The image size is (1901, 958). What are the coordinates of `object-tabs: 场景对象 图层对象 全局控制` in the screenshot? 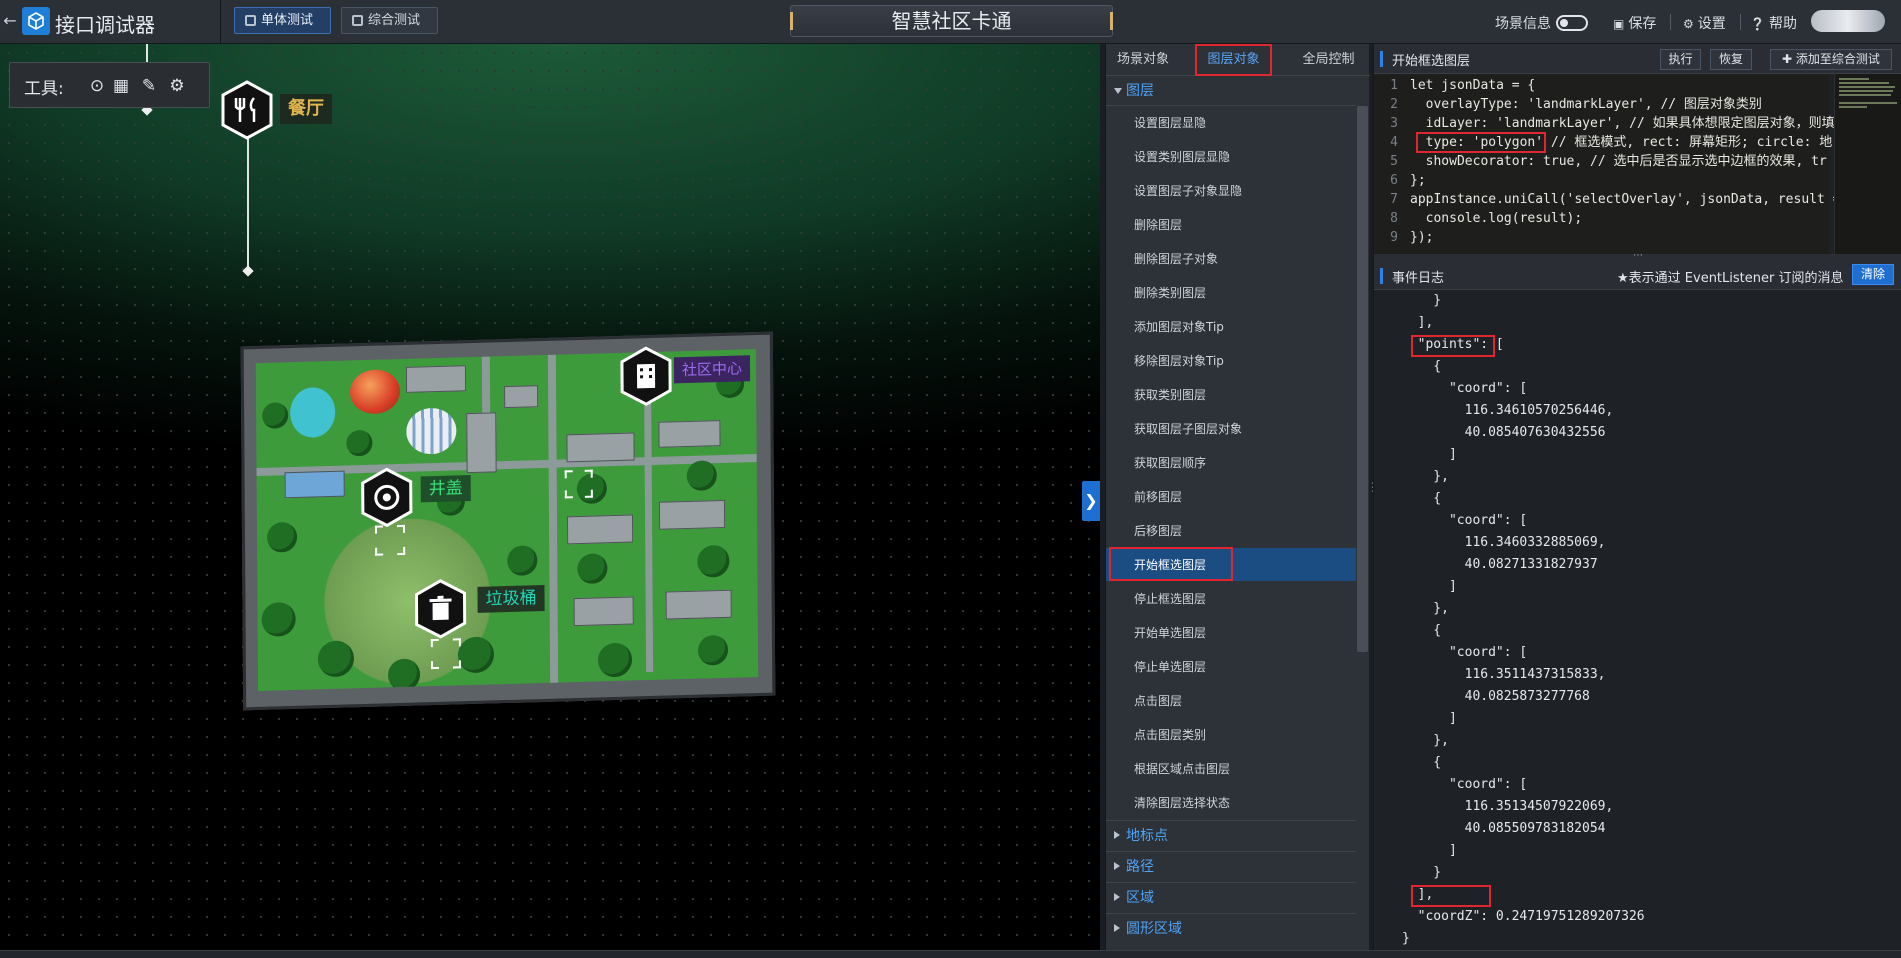 It's located at (1238, 60).